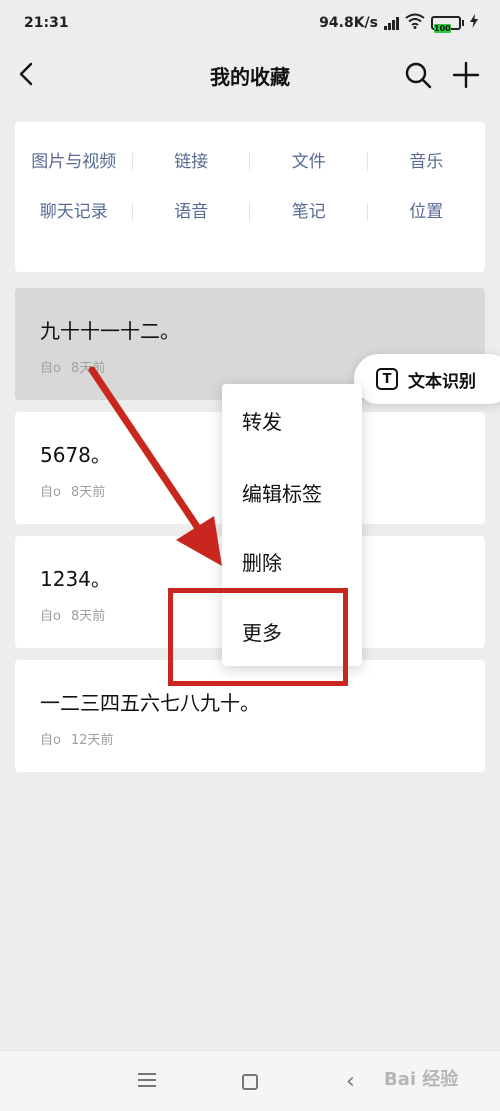 This screenshot has width=500, height=1111. What do you see at coordinates (262, 561) in the screenshot?
I see `menu-item-delete: 删除` at bounding box center [262, 561].